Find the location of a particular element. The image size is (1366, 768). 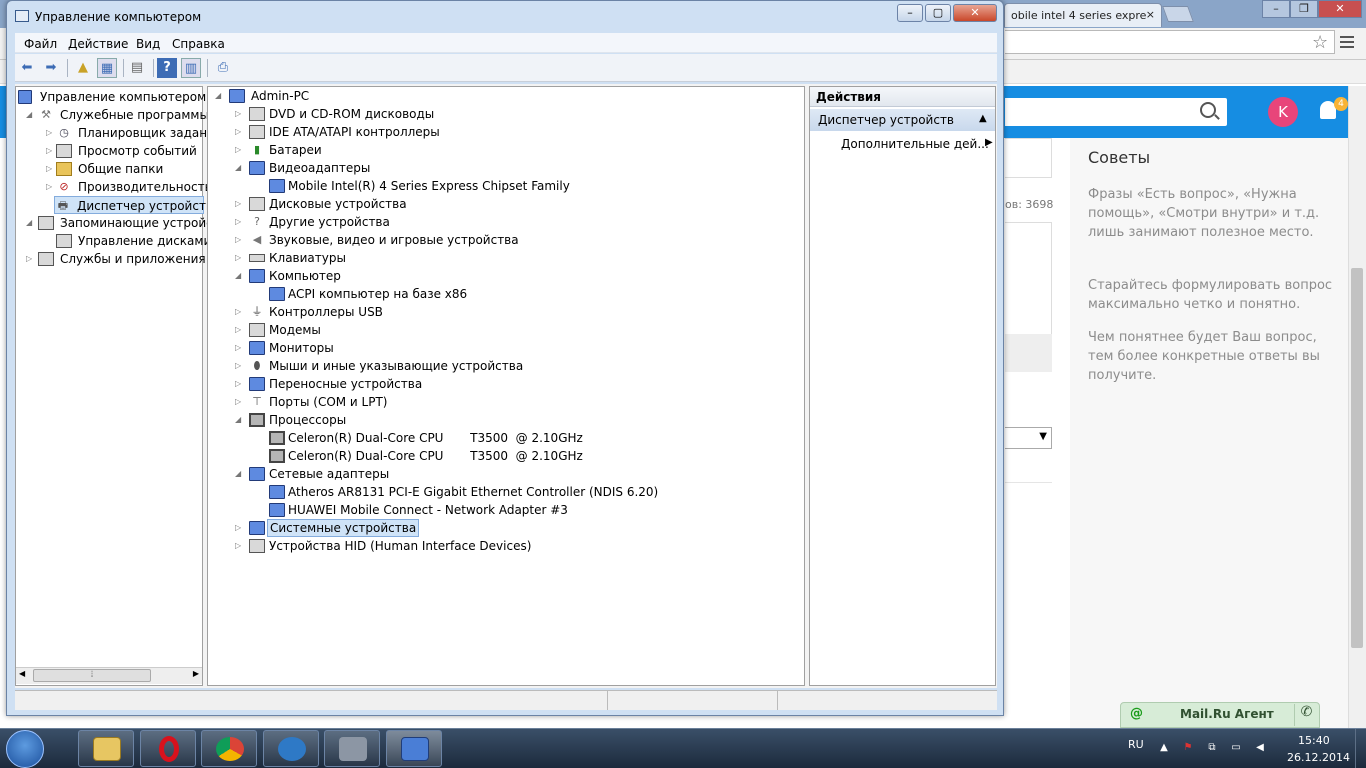

address-bar is located at coordinates (1170, 42).